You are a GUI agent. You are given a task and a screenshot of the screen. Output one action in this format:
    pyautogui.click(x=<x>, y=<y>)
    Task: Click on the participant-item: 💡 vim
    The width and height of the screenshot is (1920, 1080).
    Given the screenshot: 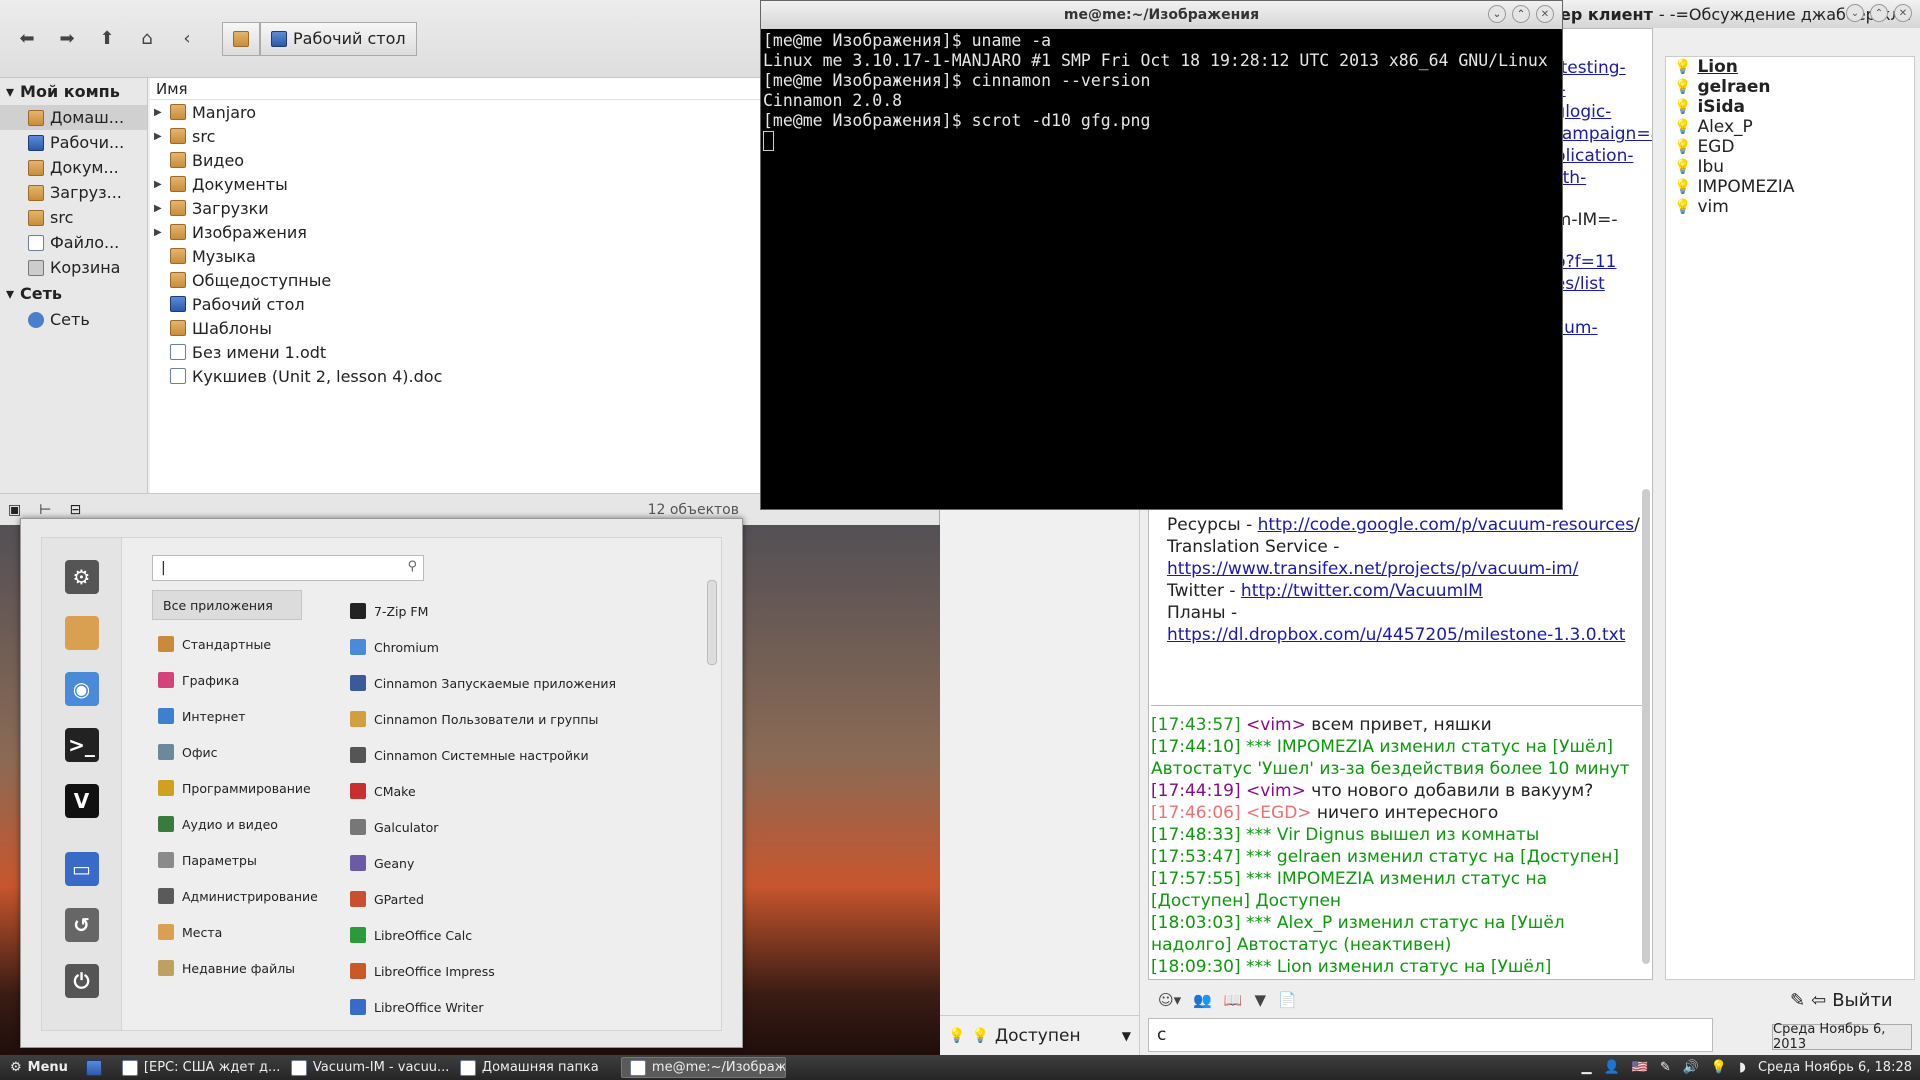 What is the action you would take?
    pyautogui.click(x=1790, y=207)
    